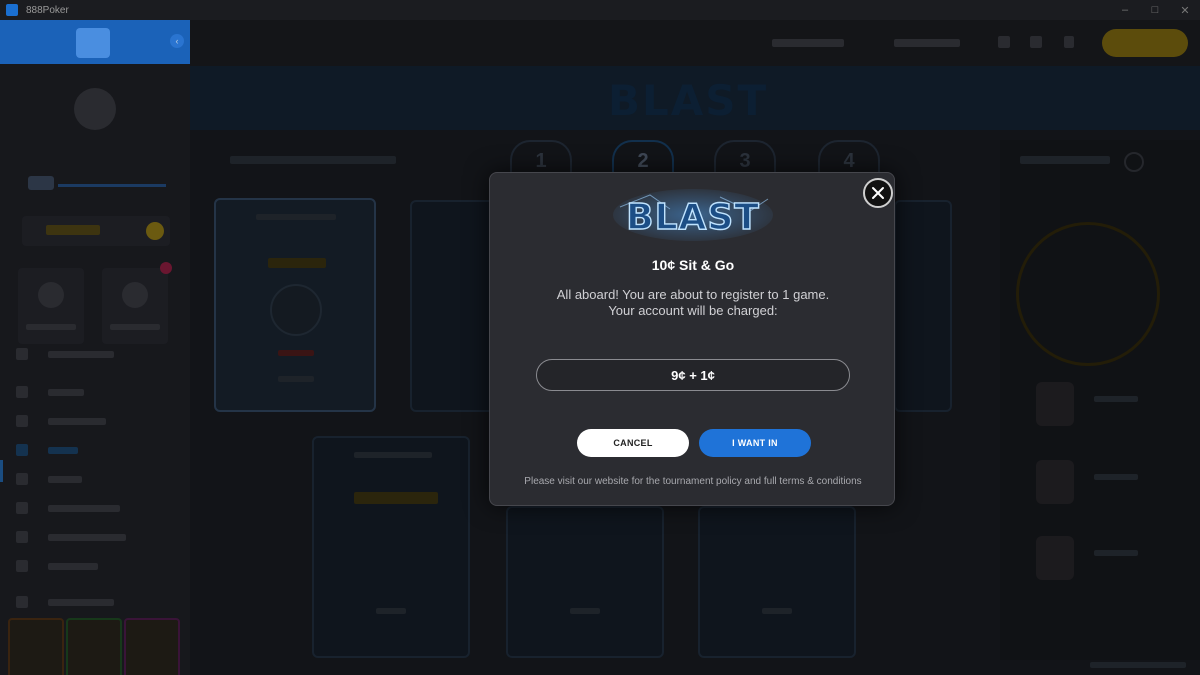  I want to click on close-icon, so click(878, 193).